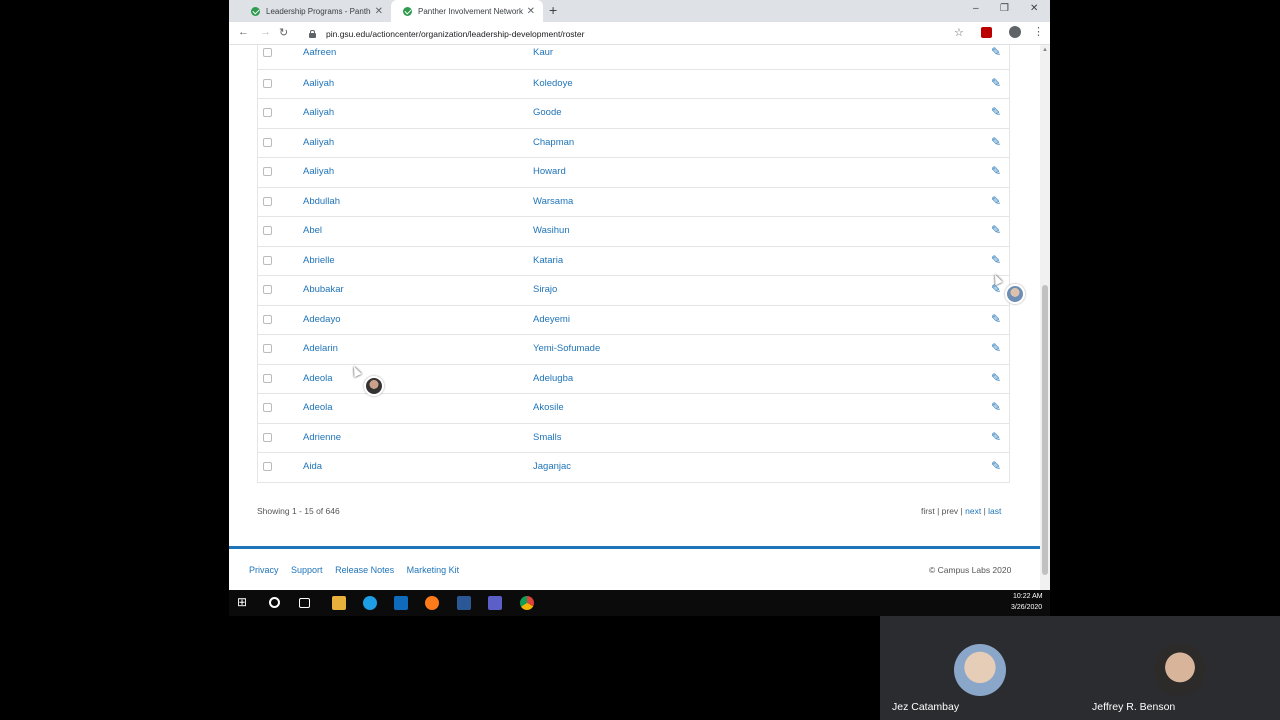 The image size is (1280, 720). I want to click on participant-tile-jeffrey: Jeffrey R. Benson, so click(1180, 668).